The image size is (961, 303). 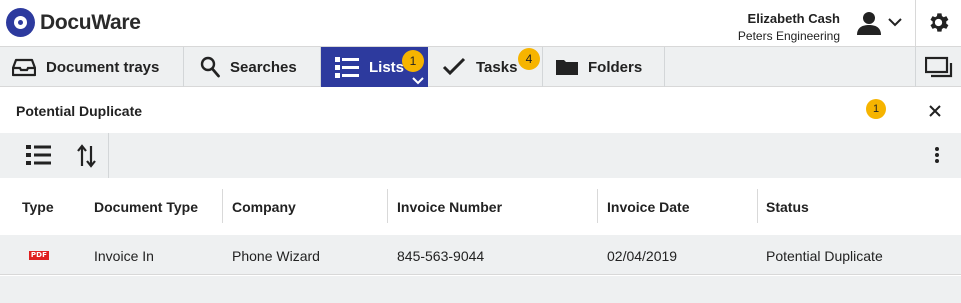 What do you see at coordinates (789, 27) in the screenshot?
I see `user-info: Elizabeth Cash Peters Engineering` at bounding box center [789, 27].